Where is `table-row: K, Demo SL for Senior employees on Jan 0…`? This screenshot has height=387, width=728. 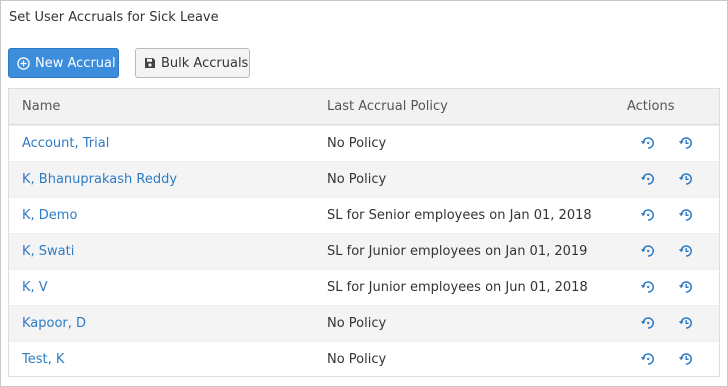
table-row: K, Demo SL for Senior employees on Jan 0… is located at coordinates (364, 215).